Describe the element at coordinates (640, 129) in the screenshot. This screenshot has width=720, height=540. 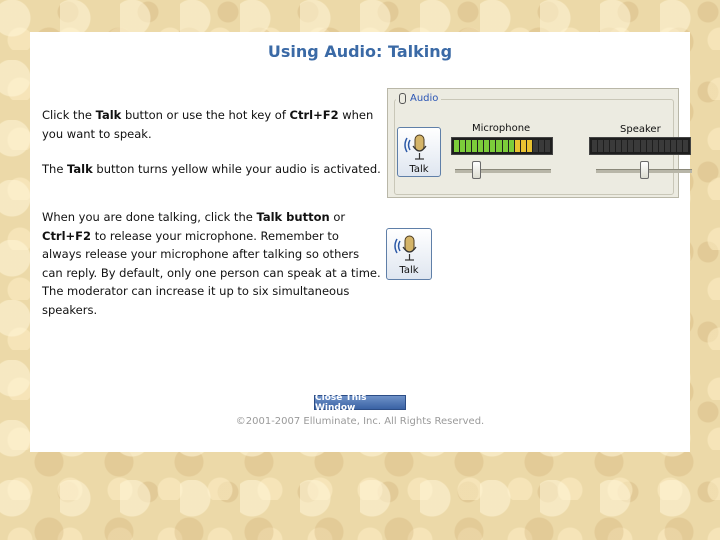
I see `speaker-label: Speaker` at that location.